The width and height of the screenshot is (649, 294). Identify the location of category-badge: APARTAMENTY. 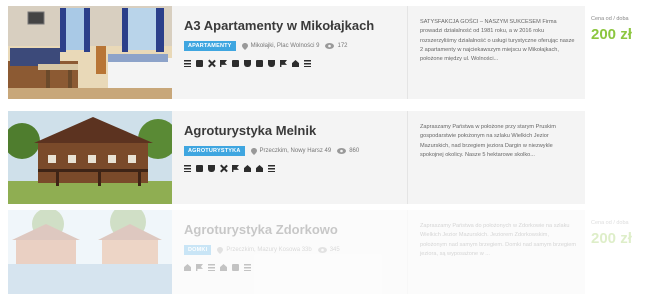
(210, 46).